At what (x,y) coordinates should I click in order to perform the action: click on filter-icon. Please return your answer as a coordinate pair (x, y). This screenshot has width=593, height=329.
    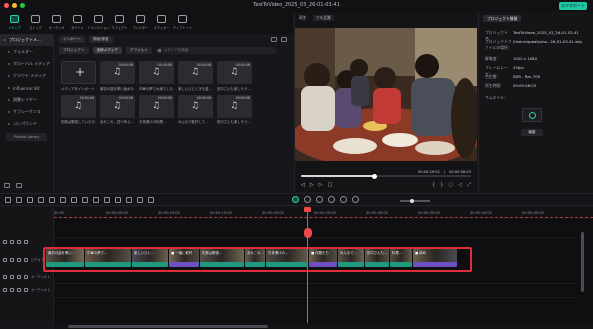
    Looking at the image, I should click on (274, 39).